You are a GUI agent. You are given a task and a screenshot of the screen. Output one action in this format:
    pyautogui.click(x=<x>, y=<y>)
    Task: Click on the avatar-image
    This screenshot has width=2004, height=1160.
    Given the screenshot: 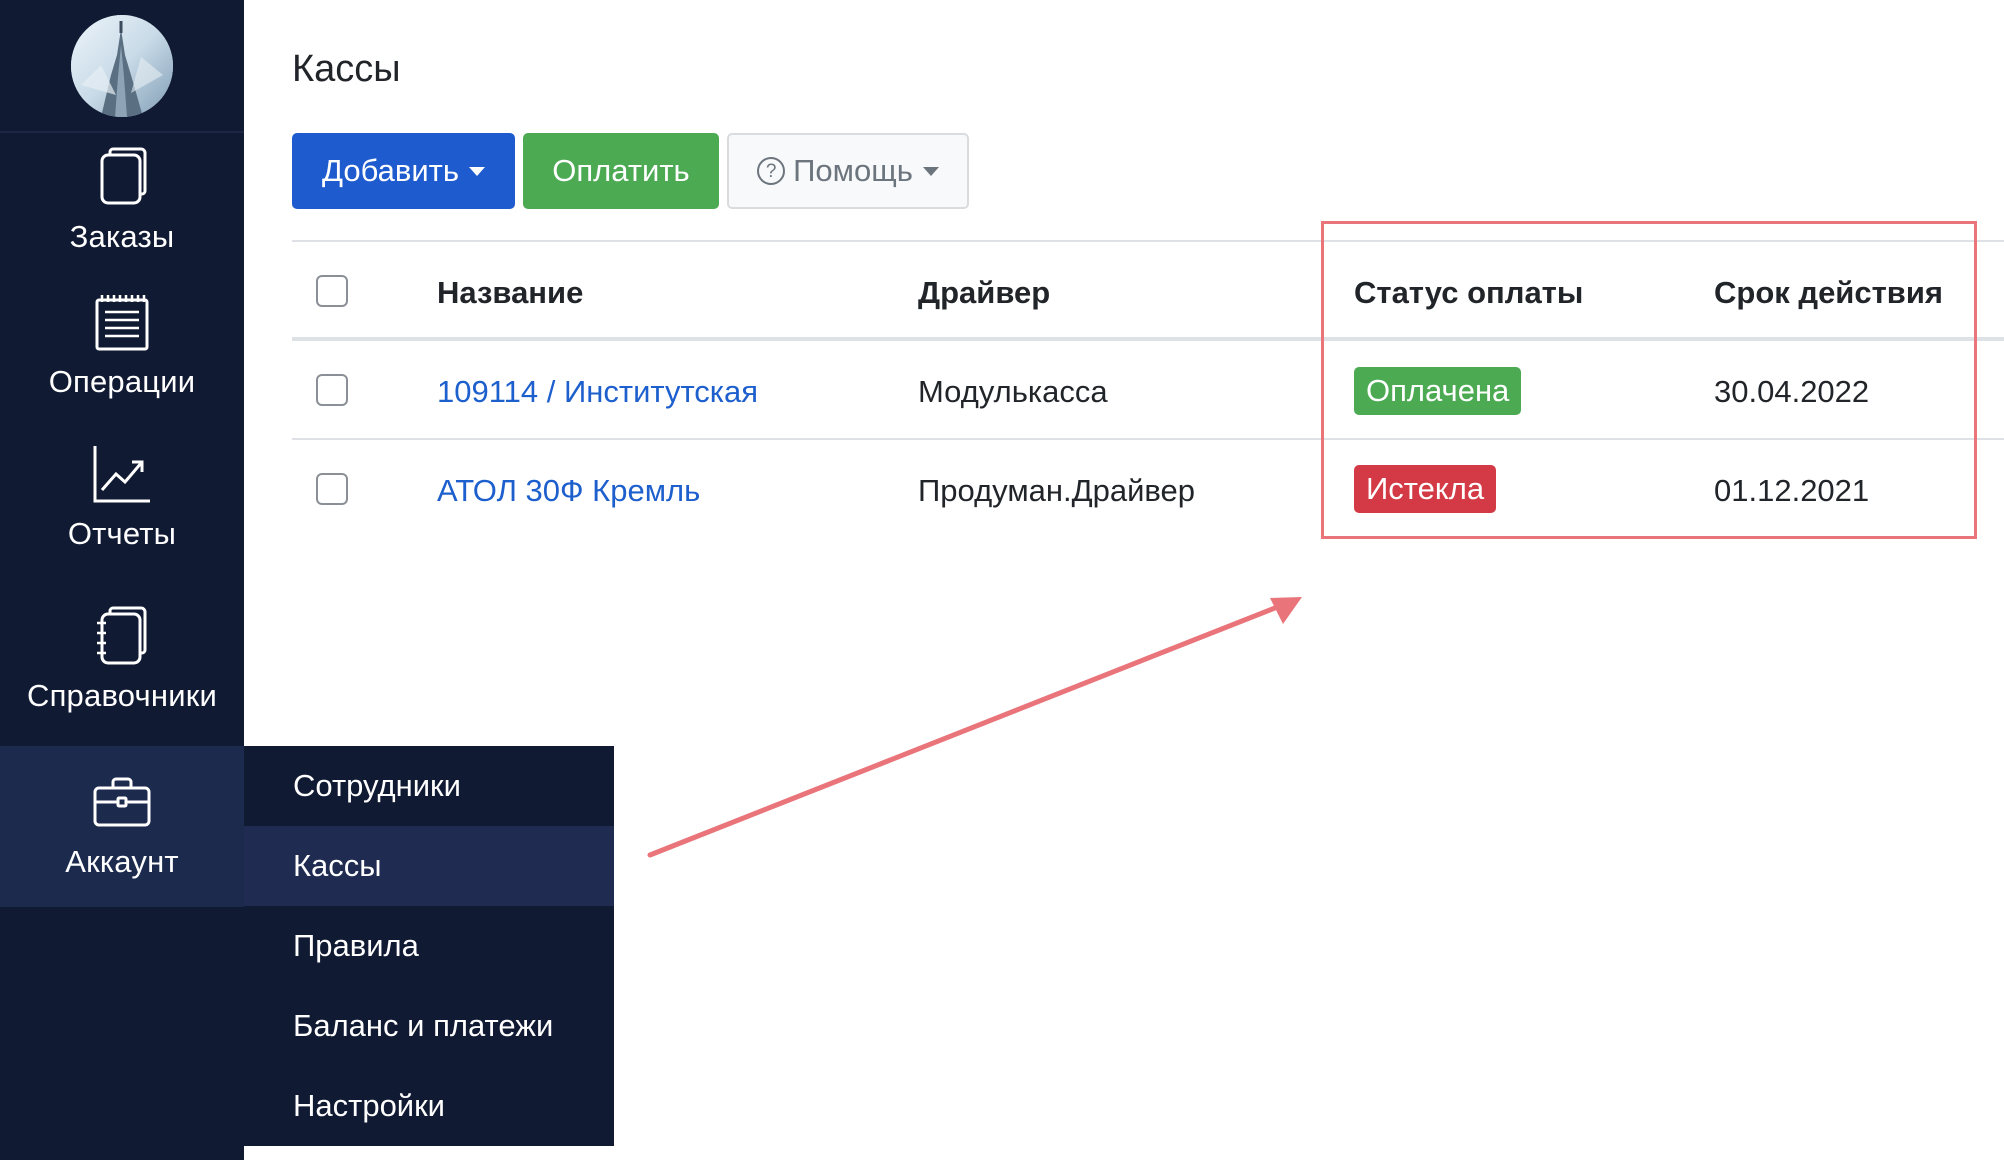 What is the action you would take?
    pyautogui.click(x=122, y=65)
    